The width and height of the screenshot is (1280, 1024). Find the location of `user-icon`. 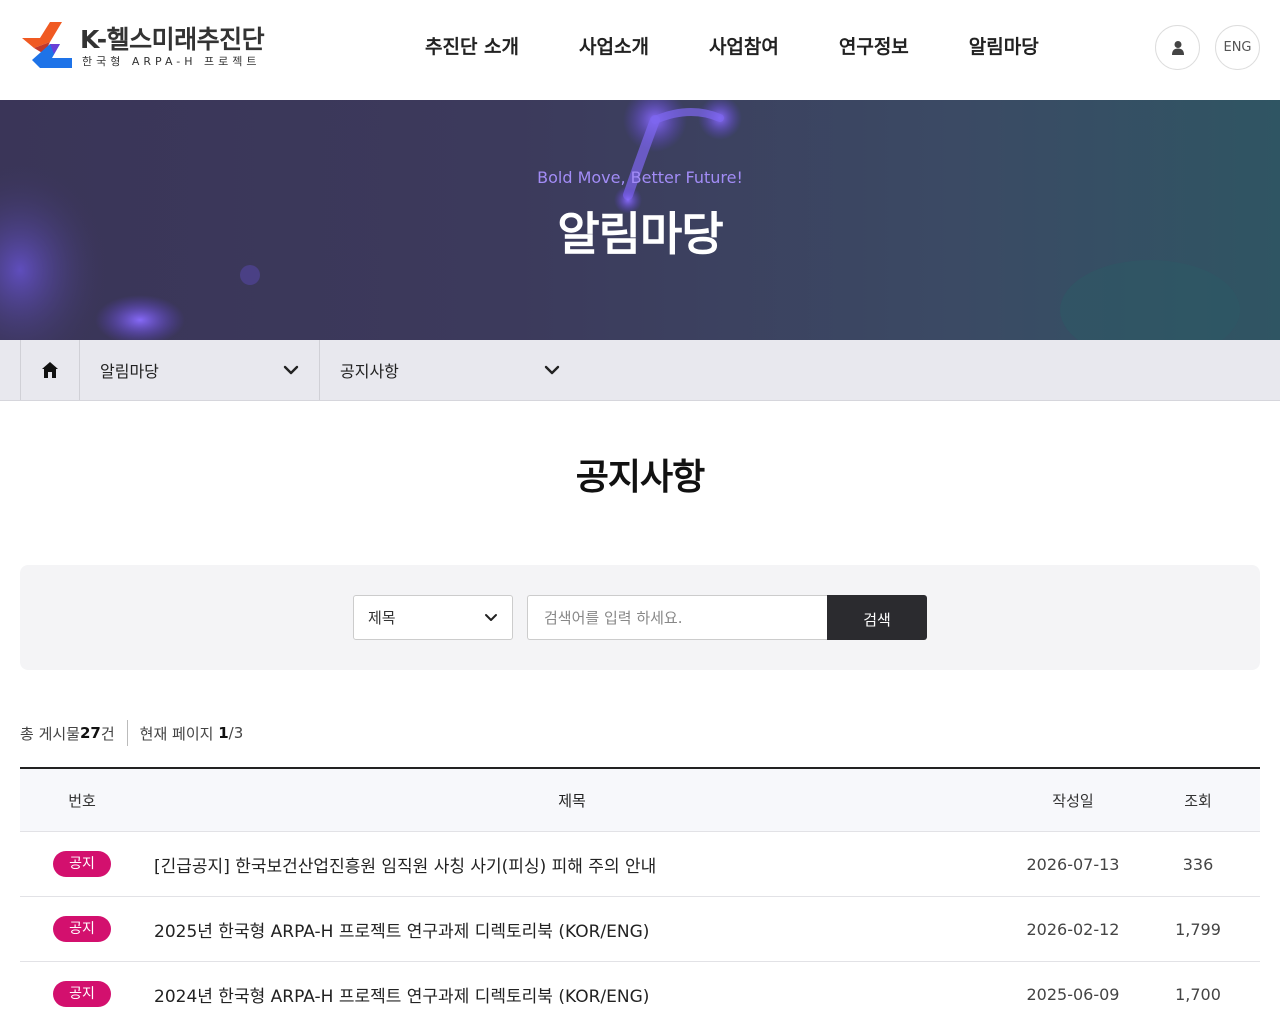

user-icon is located at coordinates (1177, 47).